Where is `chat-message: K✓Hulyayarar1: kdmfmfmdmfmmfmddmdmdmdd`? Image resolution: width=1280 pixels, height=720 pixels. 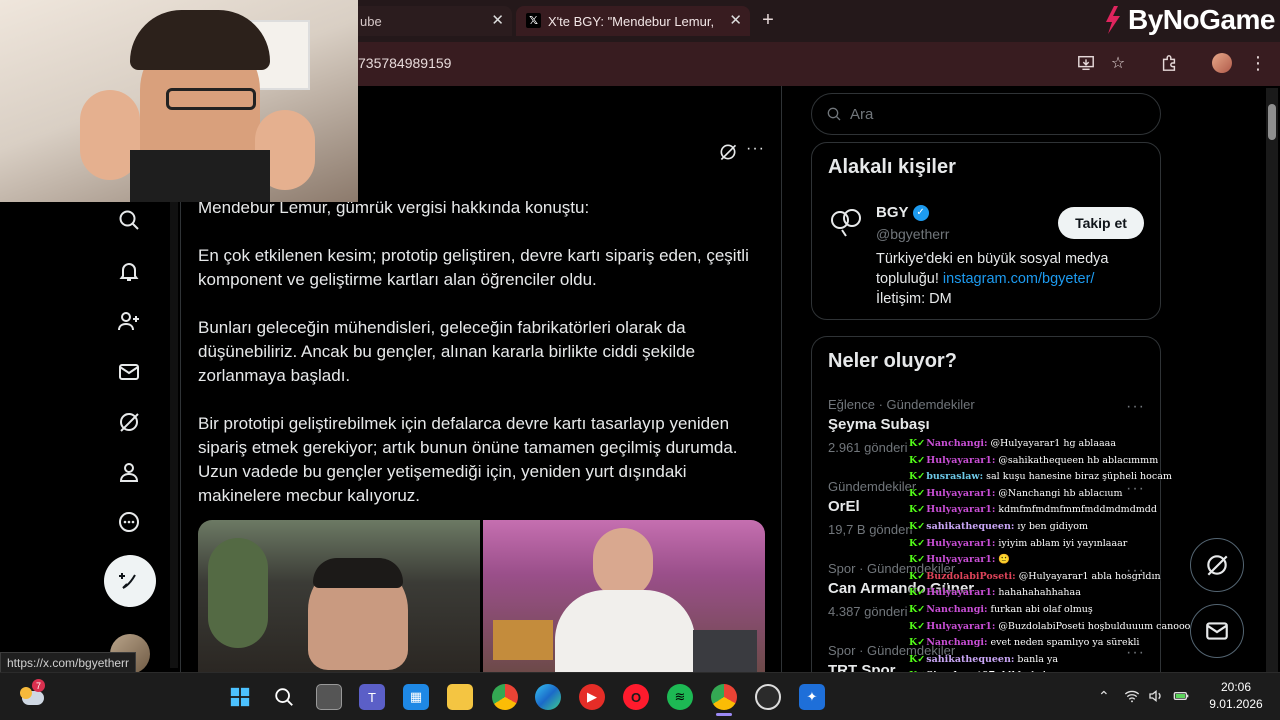
chat-message: K✓Hulyayarar1: kdmfmfmdmfmmfmddmdmdmdd is located at coordinates (1033, 512).